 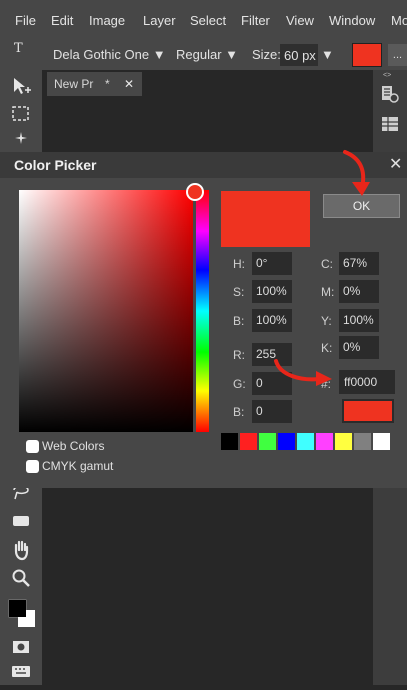 What do you see at coordinates (272, 411) in the screenshot?
I see `blue-field: 0` at bounding box center [272, 411].